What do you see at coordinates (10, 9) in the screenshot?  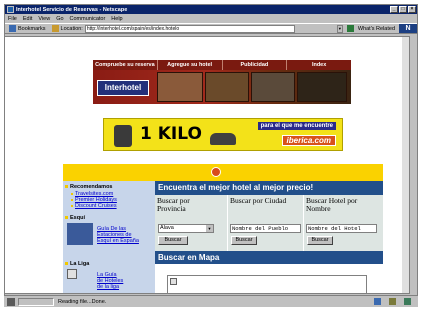 I see `netscape-app-icon` at bounding box center [10, 9].